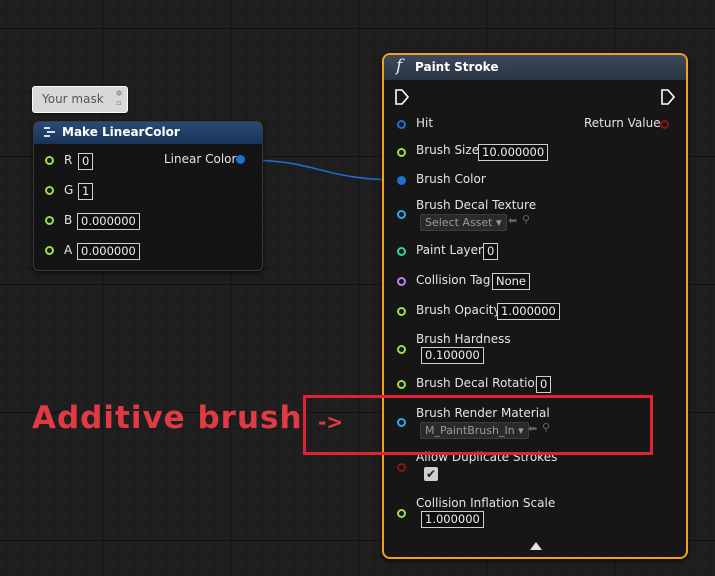 This screenshot has height=576, width=715. I want to click on r-value-field: 0, so click(86, 161).